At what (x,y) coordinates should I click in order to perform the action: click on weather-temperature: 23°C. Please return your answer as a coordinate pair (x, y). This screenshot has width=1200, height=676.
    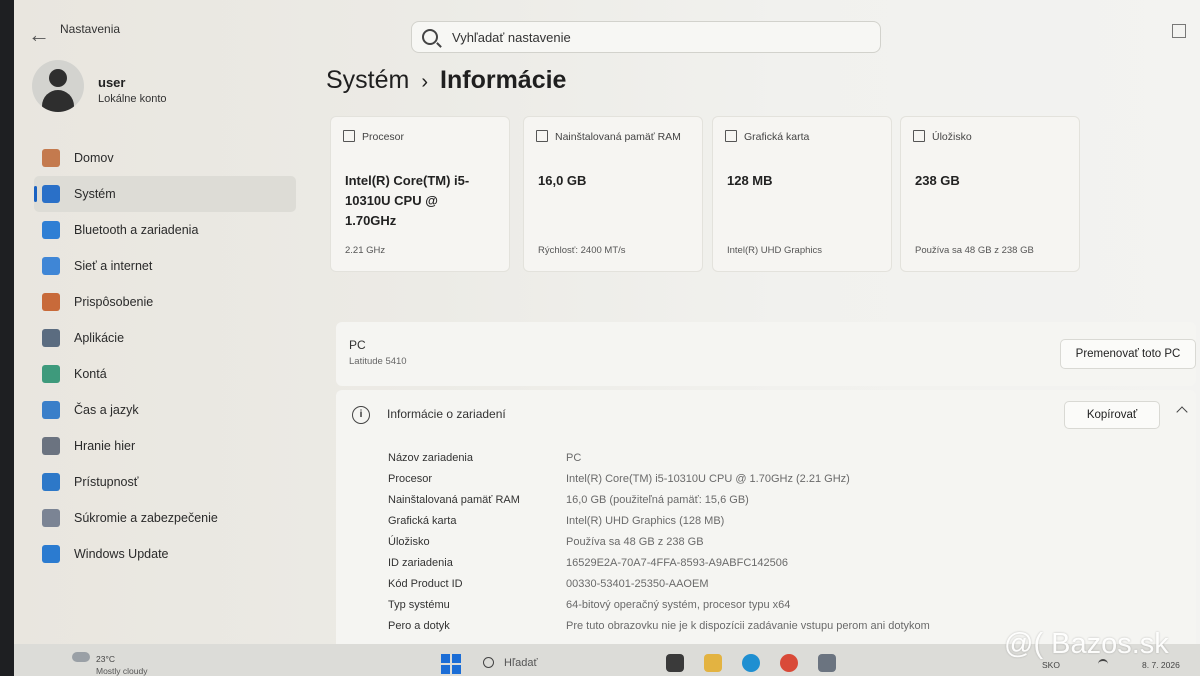
    Looking at the image, I should click on (105, 659).